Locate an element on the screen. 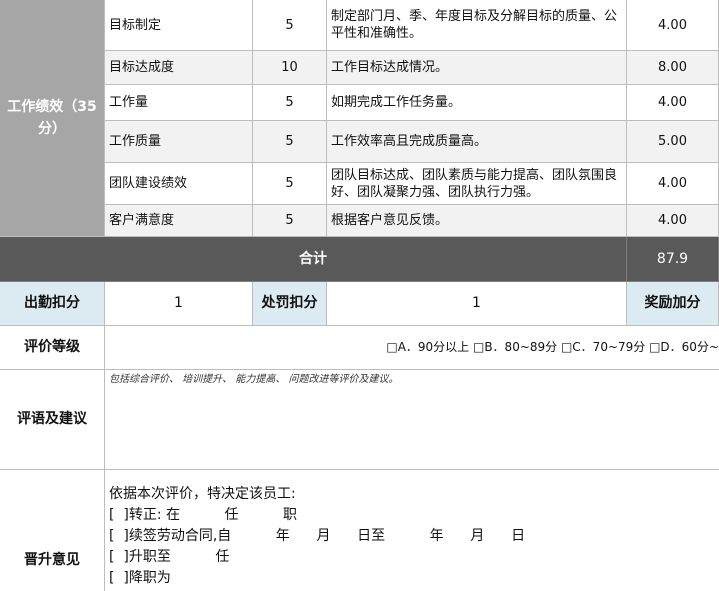 The height and width of the screenshot is (591, 719). attendance-value: 1 is located at coordinates (179, 304).